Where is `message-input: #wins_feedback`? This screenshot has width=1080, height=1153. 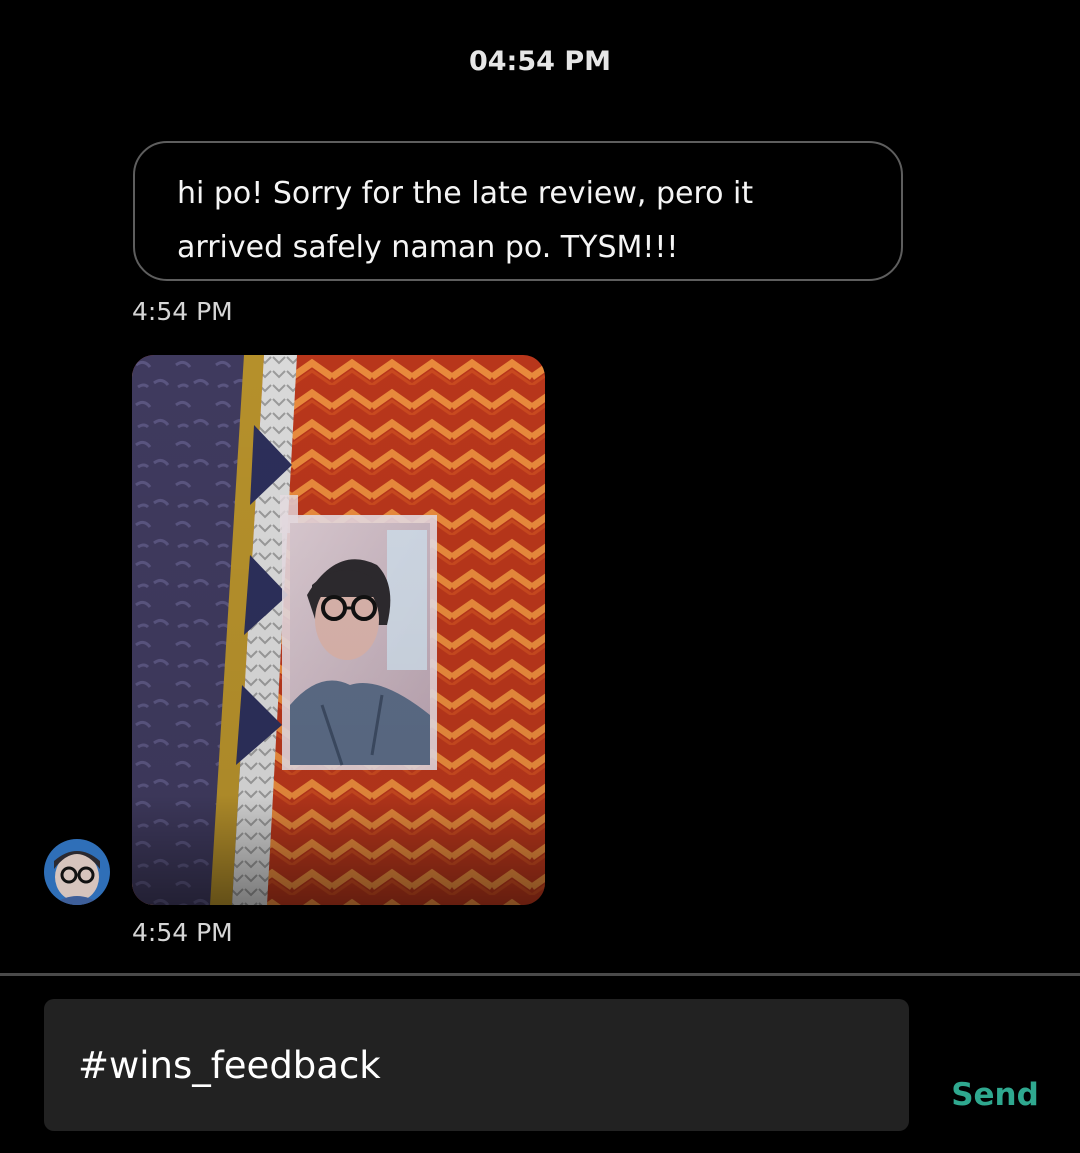
message-input: #wins_feedback is located at coordinates (476, 1065).